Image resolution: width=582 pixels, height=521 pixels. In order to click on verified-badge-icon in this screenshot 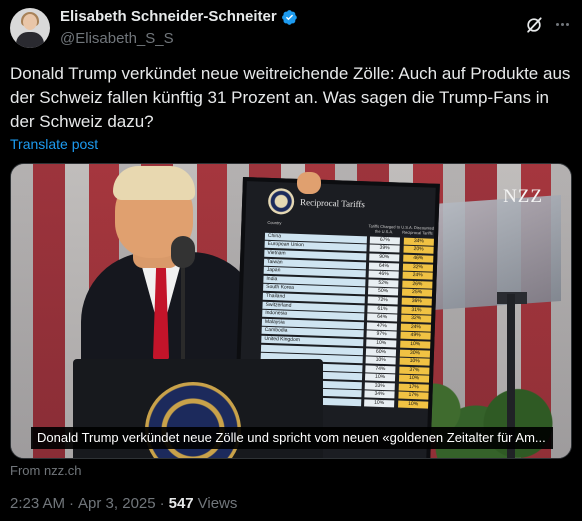, I will do `click(289, 17)`.